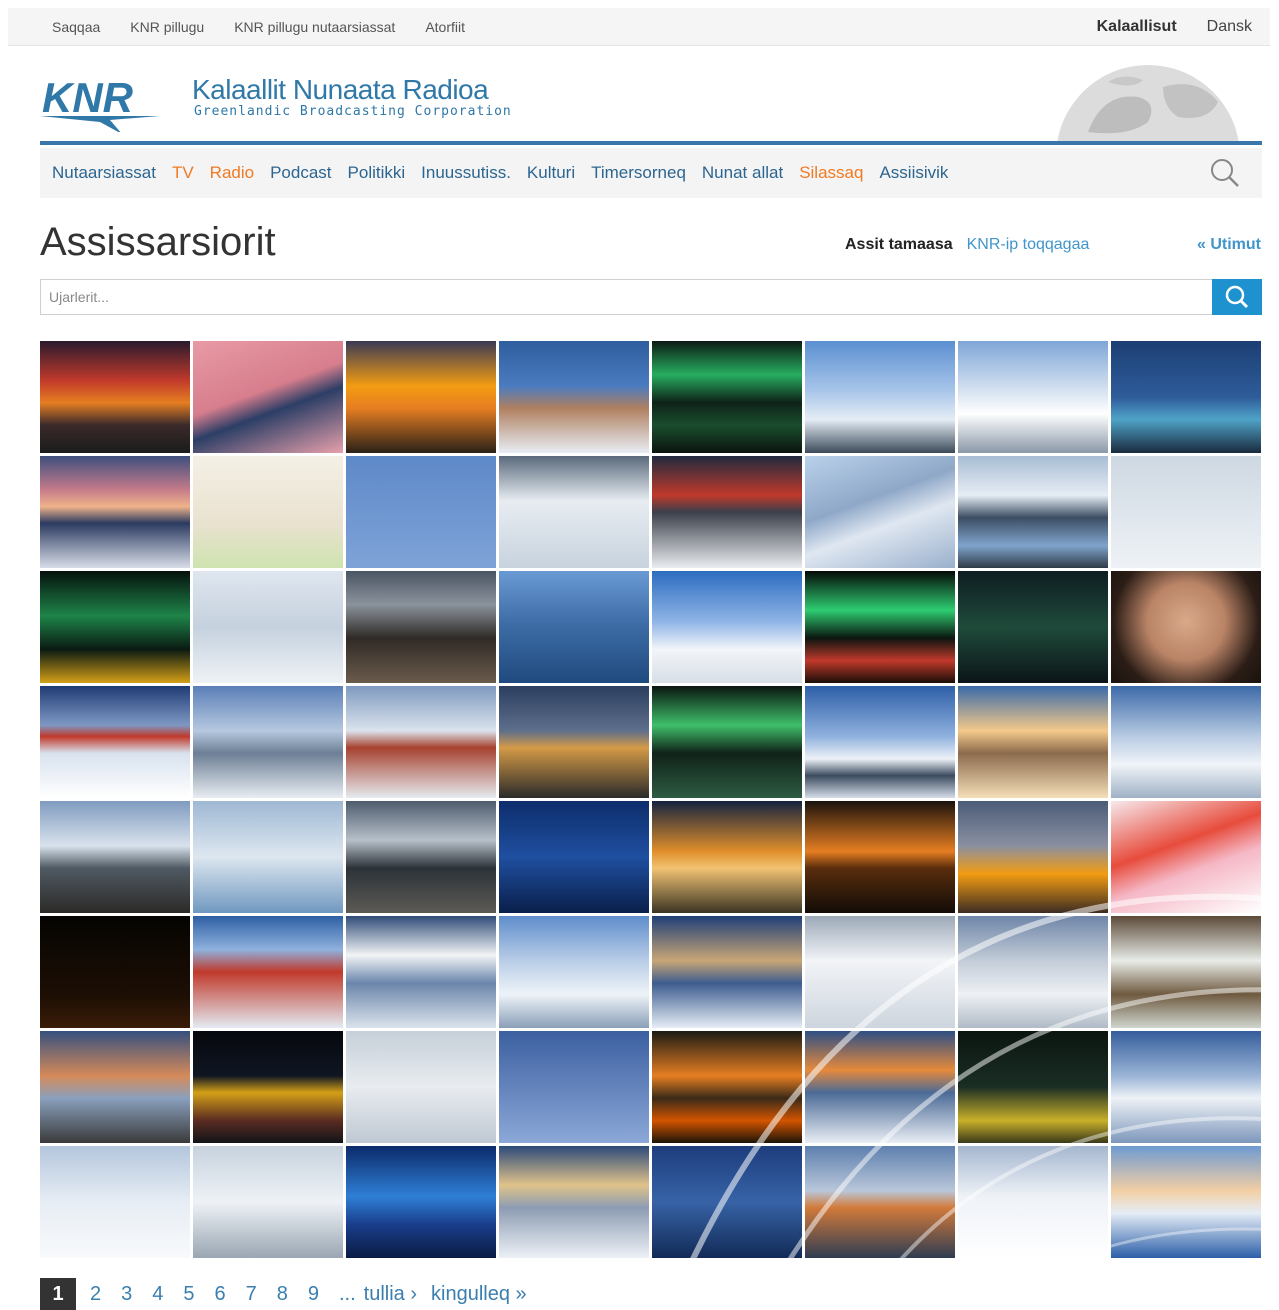 This screenshot has width=1279, height=1310. What do you see at coordinates (1186, 627) in the screenshot?
I see `photo-thumb-woman-portrait` at bounding box center [1186, 627].